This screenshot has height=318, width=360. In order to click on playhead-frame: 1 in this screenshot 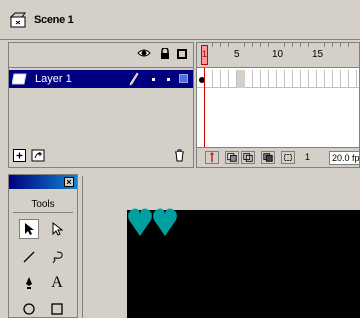, I will do `click(205, 54)`.